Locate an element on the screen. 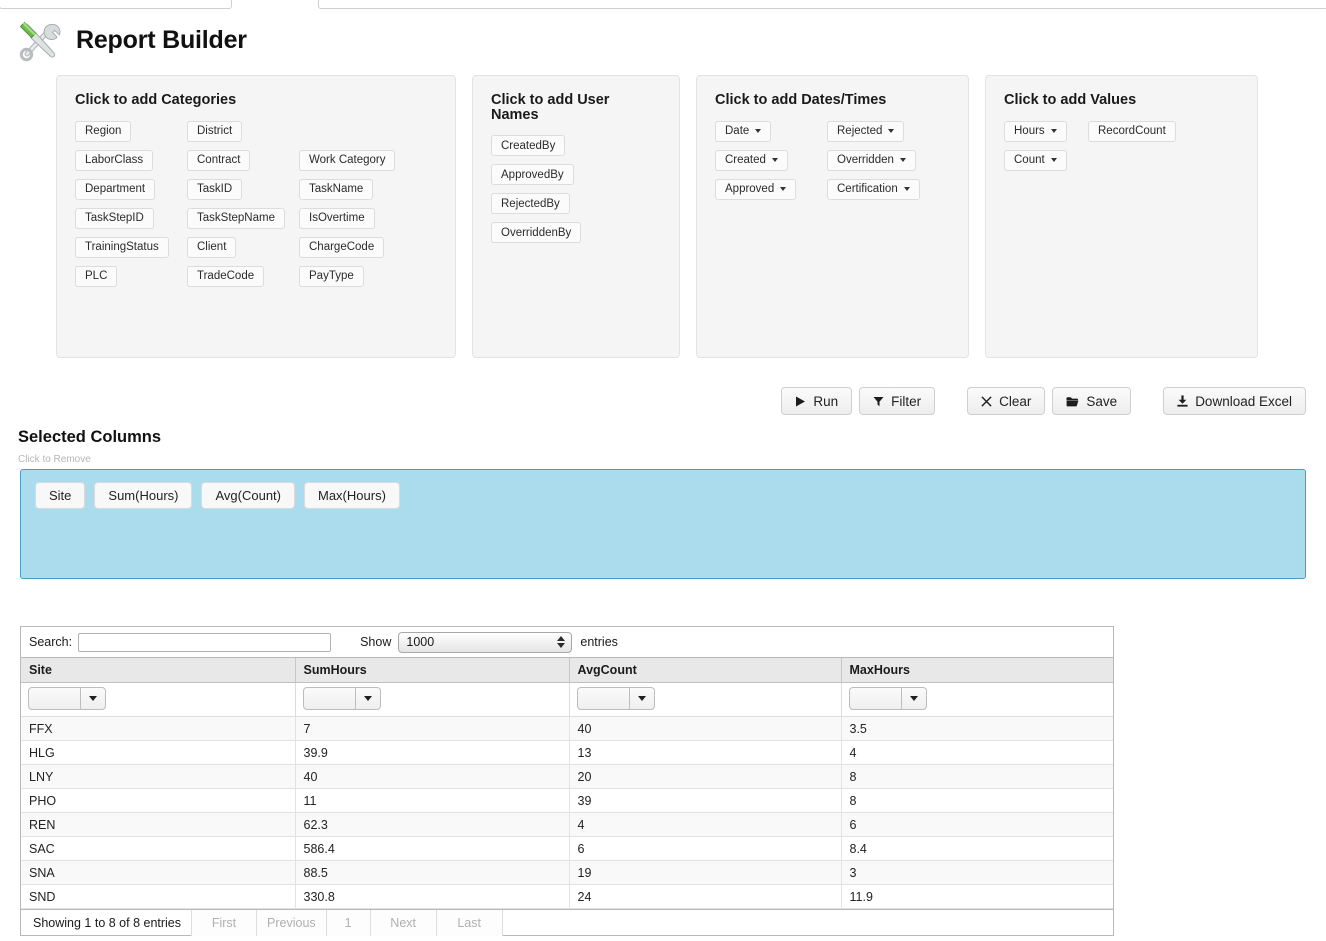  field-chip-approved-label: Approved is located at coordinates (750, 189).